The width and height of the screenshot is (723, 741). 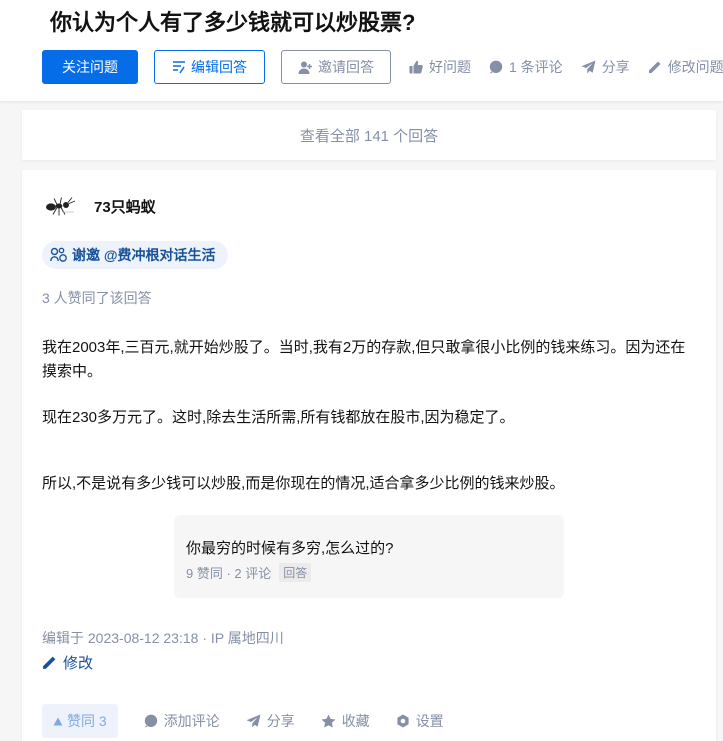 I want to click on question-actions: 关注问题 编辑回答 邀请回答 好问题 1 条评论 分享 修改问题, so click(x=382, y=67).